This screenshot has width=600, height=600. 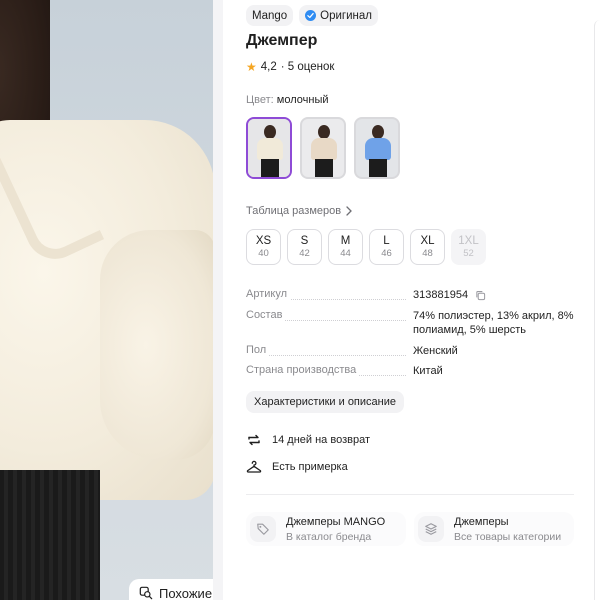 I want to click on verified-check-icon, so click(x=311, y=15).